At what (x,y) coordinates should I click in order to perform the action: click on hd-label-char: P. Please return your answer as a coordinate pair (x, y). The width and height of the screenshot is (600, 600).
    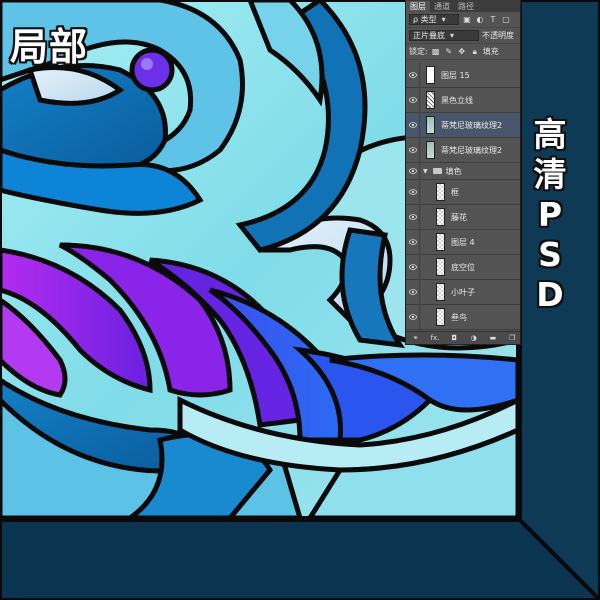
    Looking at the image, I should click on (550, 214).